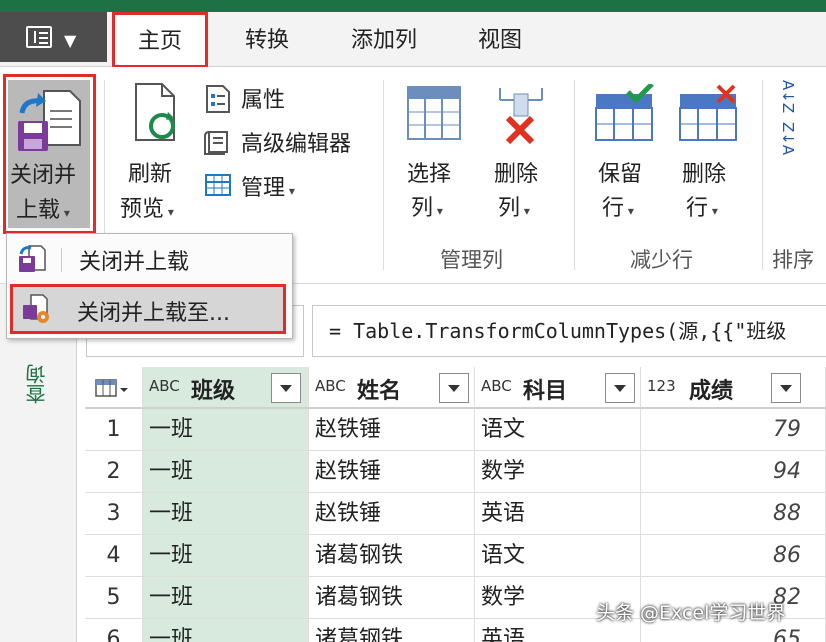  I want to click on manage-label: 管理 ▾, so click(268, 188).